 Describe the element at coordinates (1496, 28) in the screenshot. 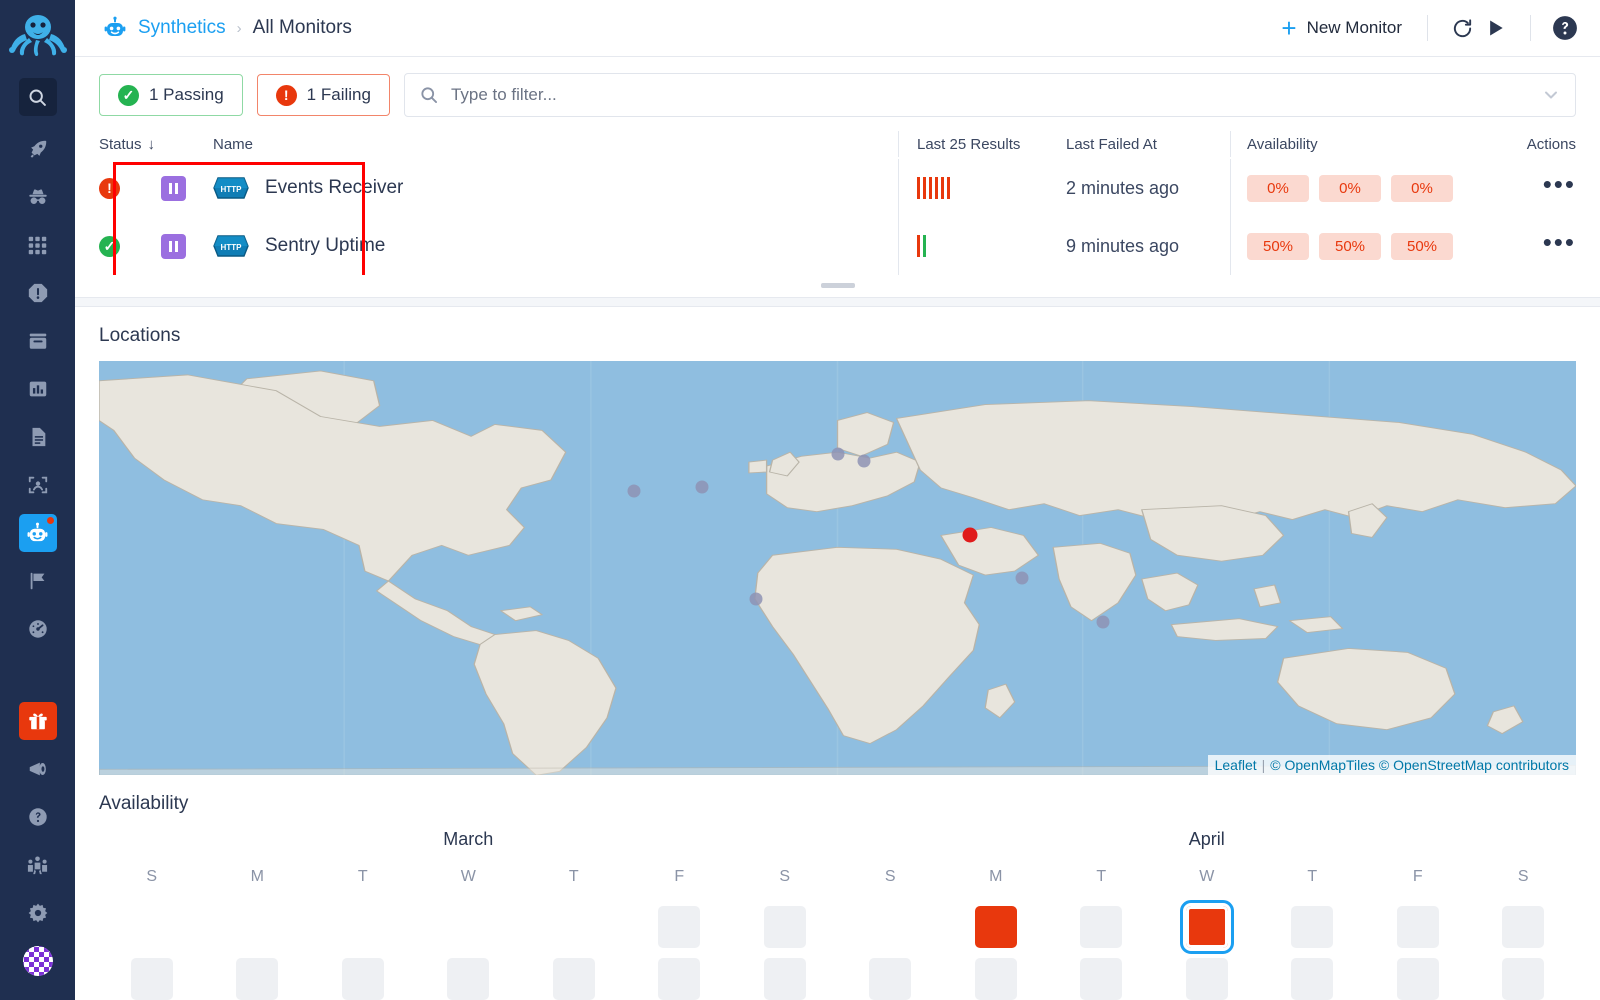

I see `run-button` at that location.